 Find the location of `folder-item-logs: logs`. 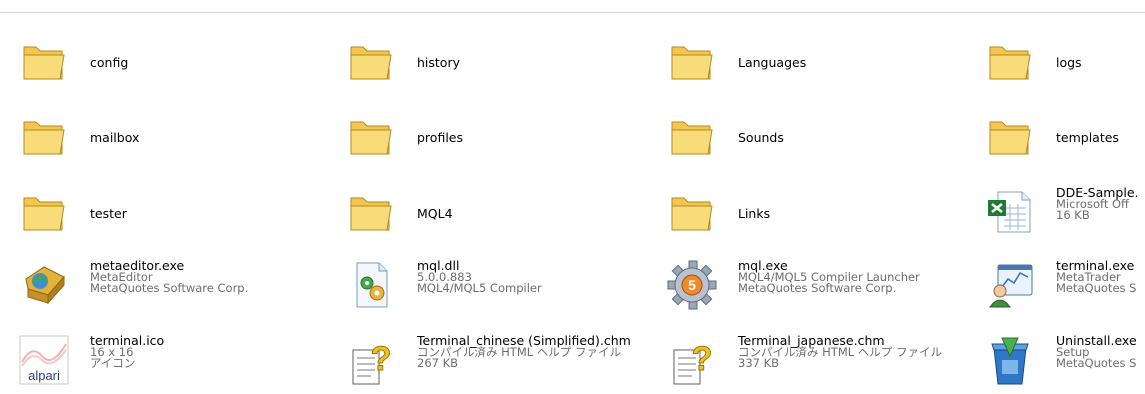

folder-item-logs: logs is located at coordinates (1055, 65).